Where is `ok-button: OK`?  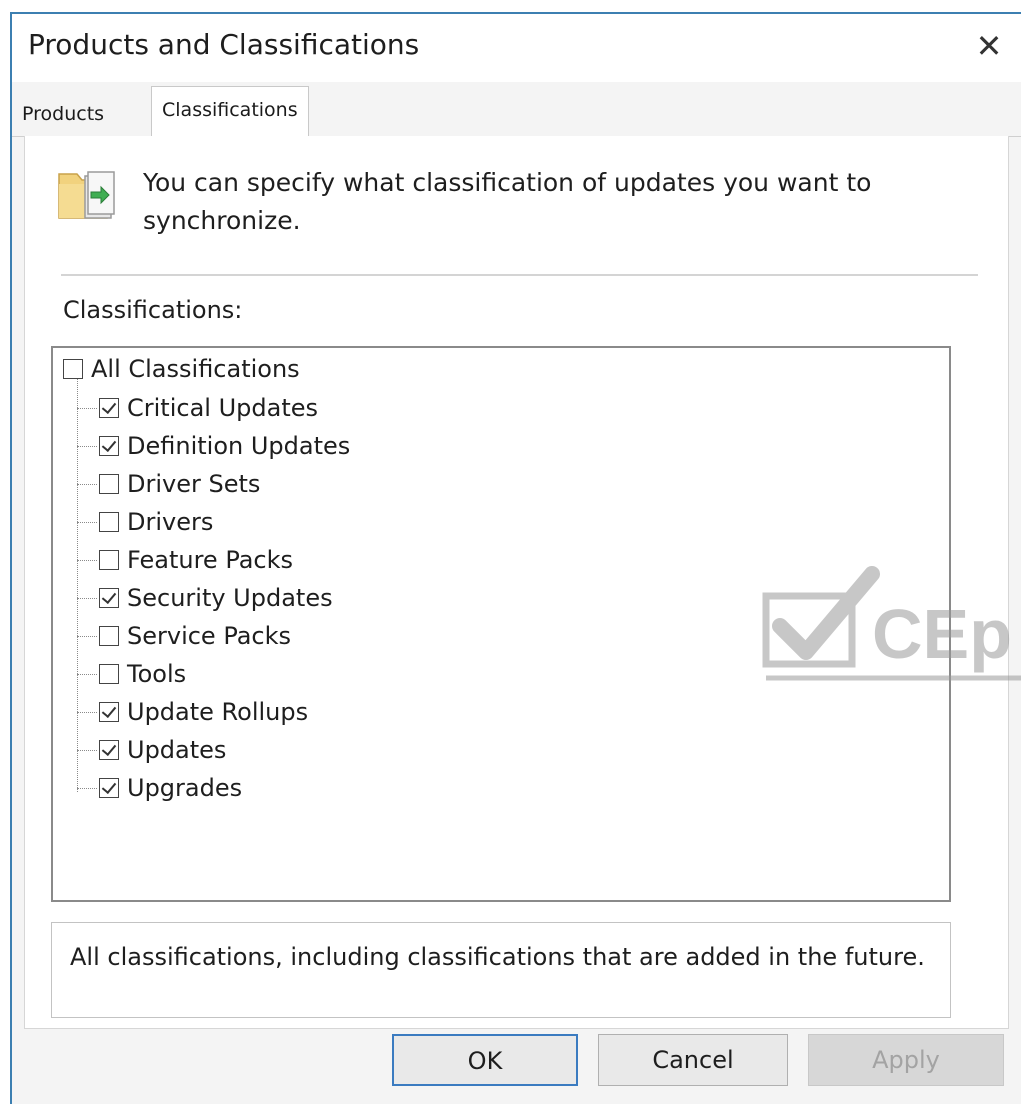
ok-button: OK is located at coordinates (485, 1060).